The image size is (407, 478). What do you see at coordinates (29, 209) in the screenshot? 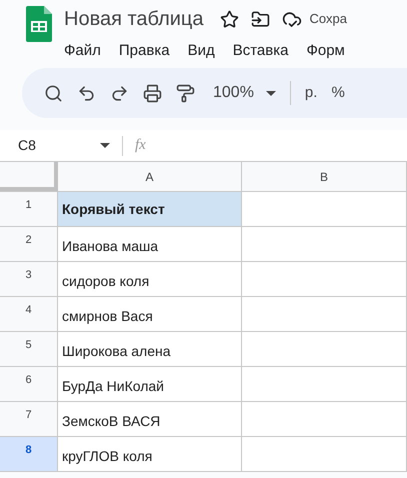
I see `row-header: 1` at bounding box center [29, 209].